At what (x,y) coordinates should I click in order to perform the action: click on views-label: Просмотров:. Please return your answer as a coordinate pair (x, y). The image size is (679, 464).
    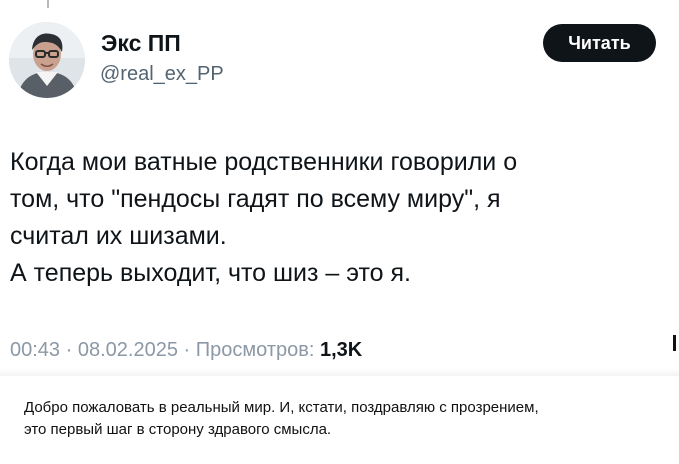
    Looking at the image, I should click on (255, 350).